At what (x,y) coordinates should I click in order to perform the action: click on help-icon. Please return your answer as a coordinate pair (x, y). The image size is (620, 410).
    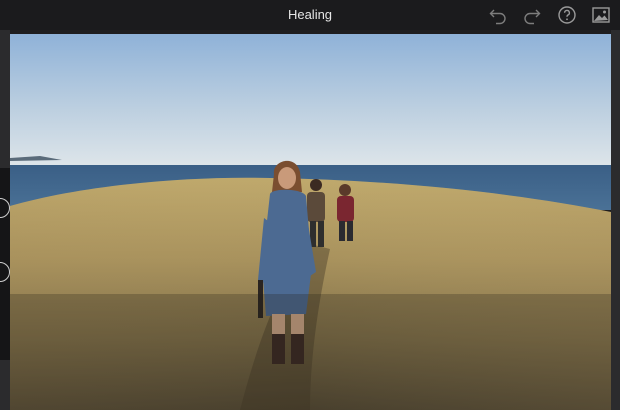
    Looking at the image, I should click on (567, 15).